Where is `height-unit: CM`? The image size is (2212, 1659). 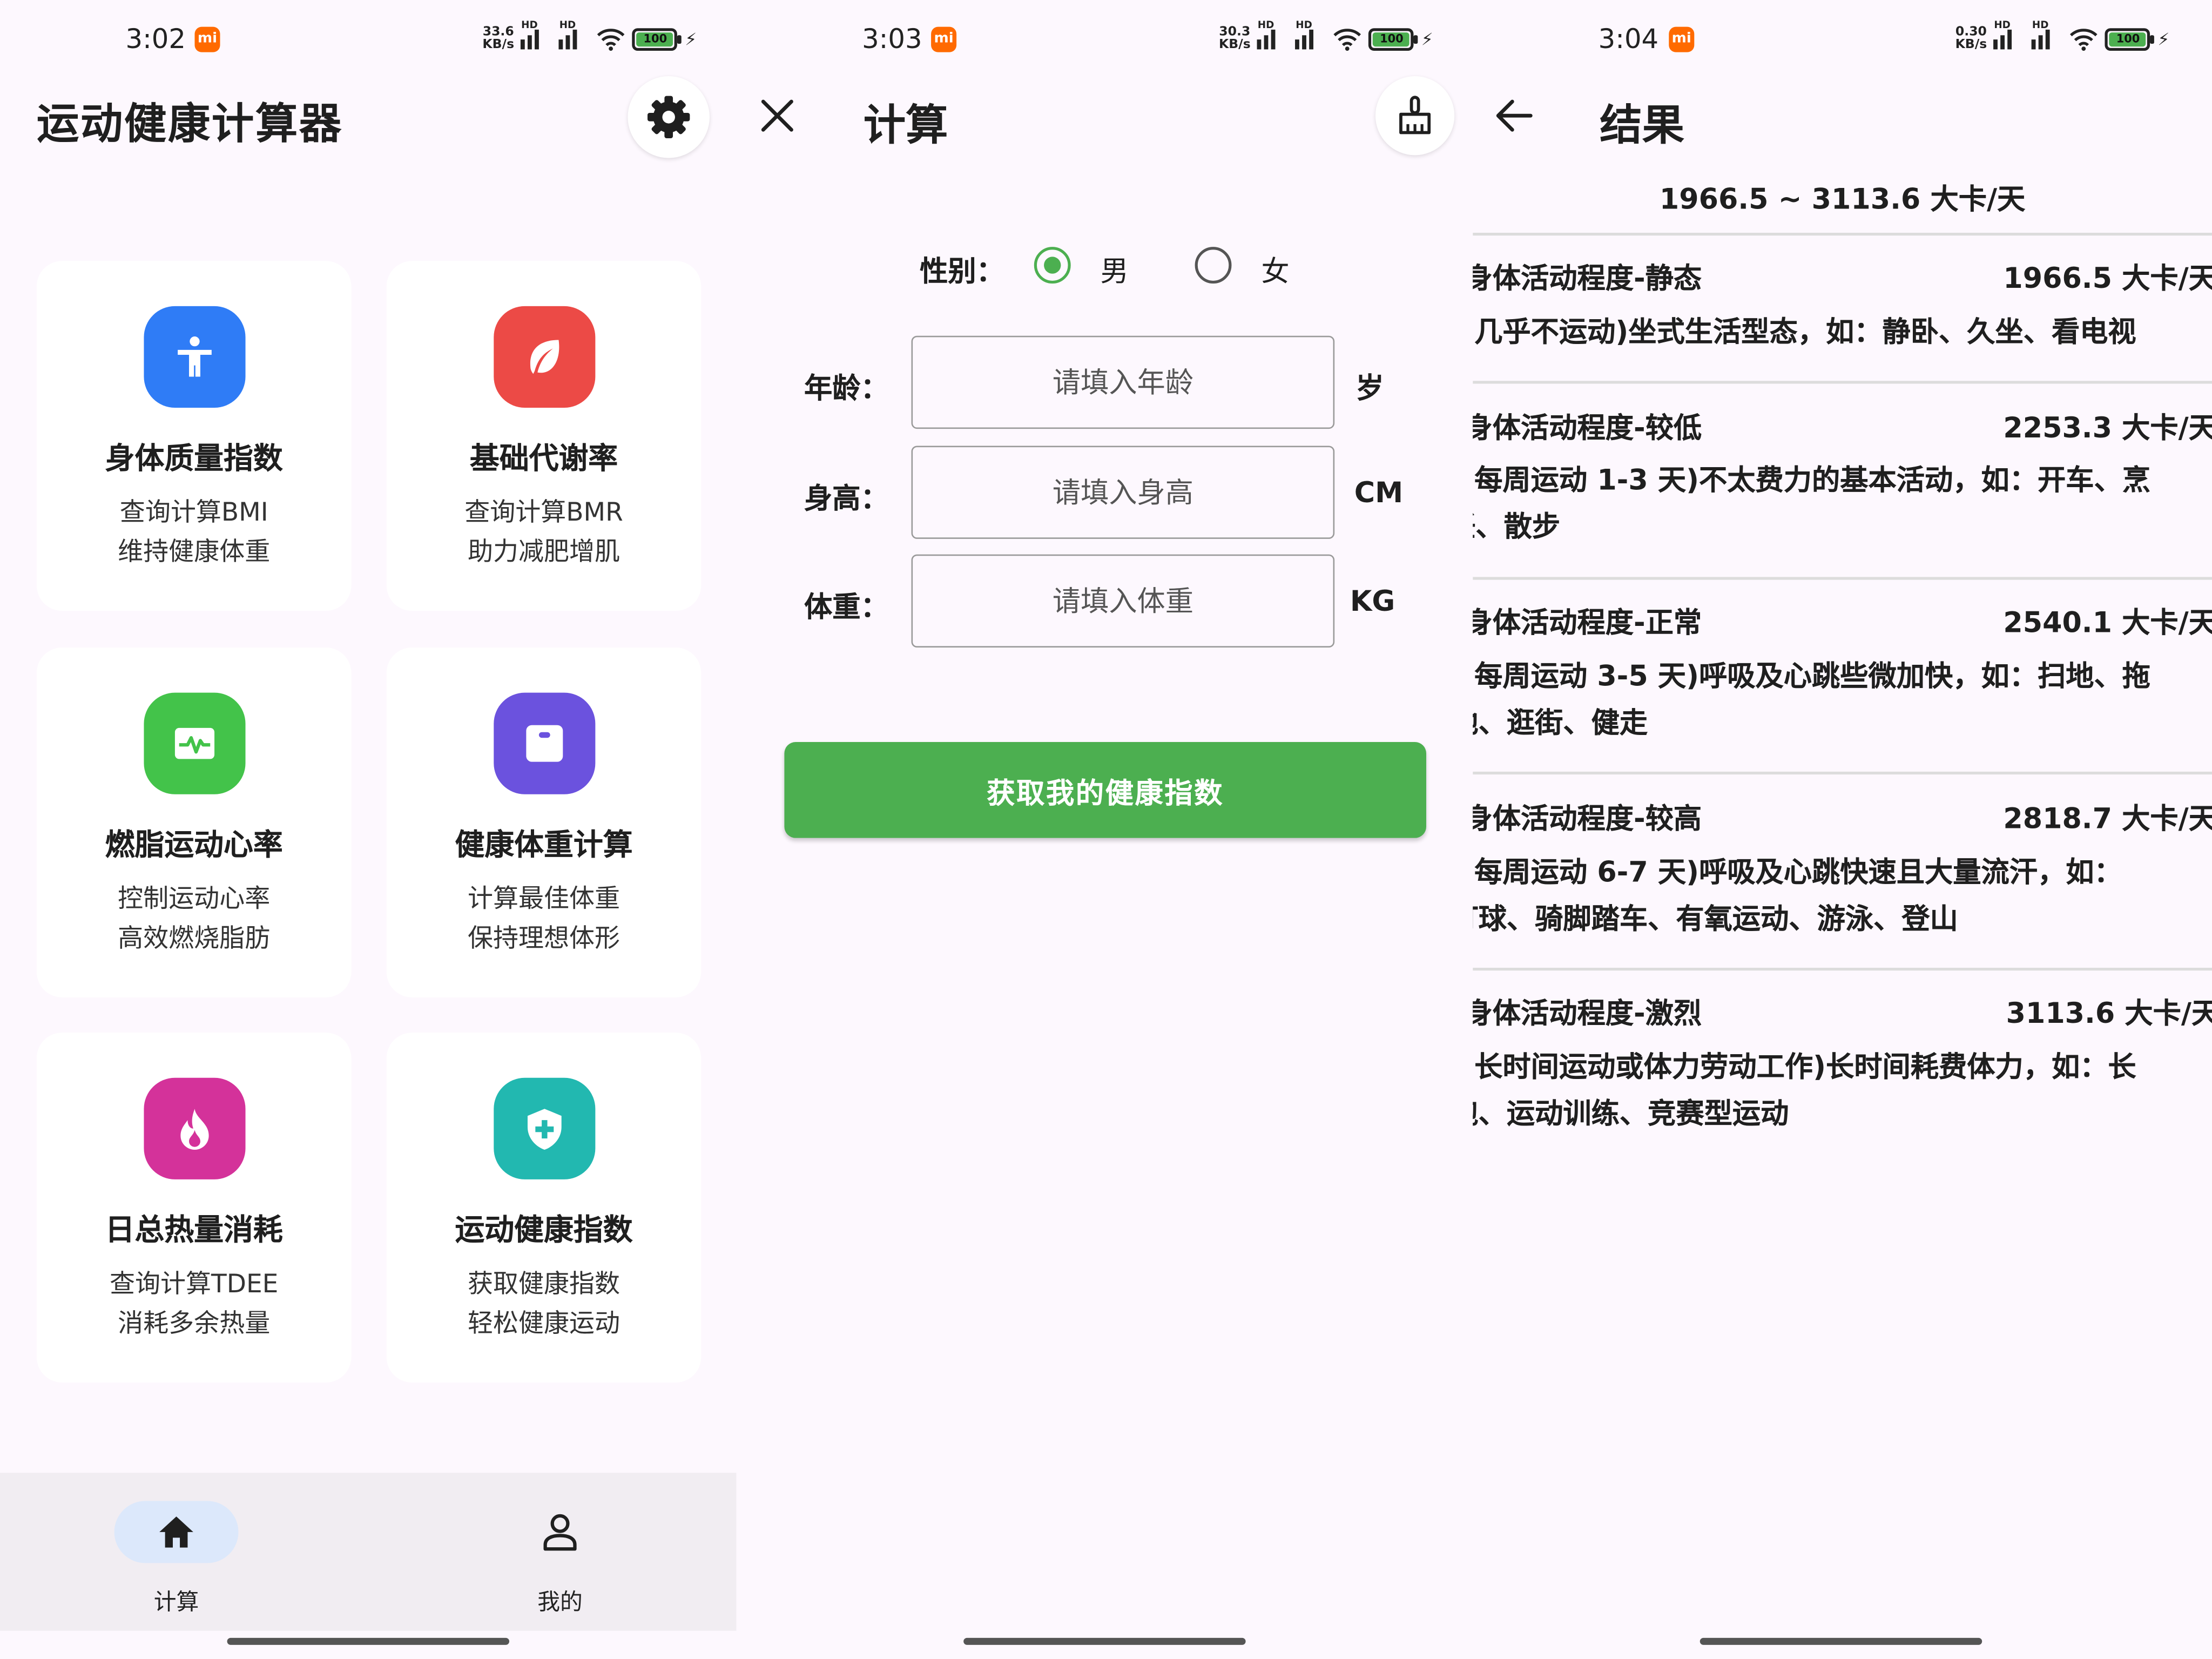
height-unit: CM is located at coordinates (1379, 492).